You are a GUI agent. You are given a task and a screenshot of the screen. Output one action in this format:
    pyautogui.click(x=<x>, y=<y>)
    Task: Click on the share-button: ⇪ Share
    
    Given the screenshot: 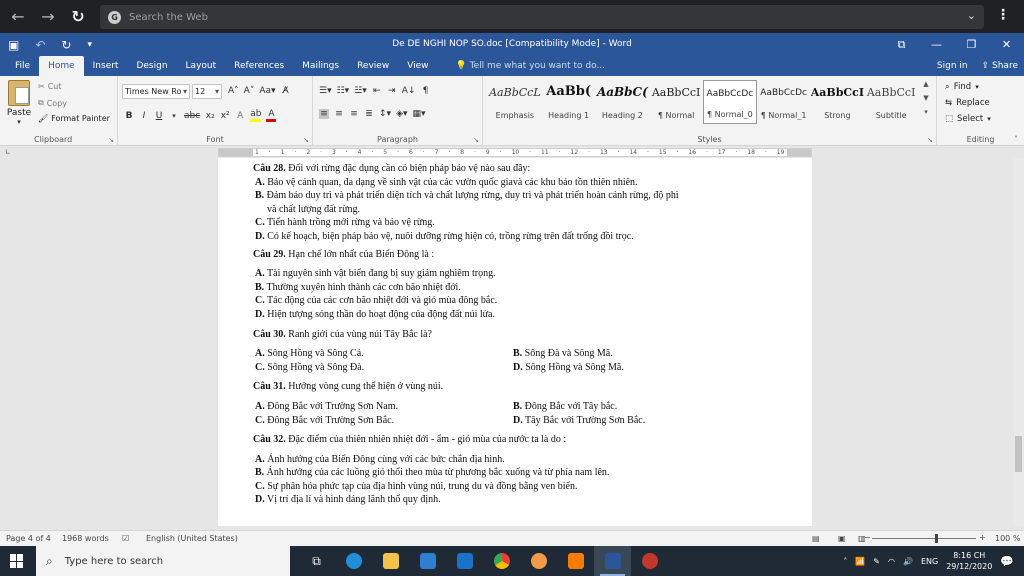 What is the action you would take?
    pyautogui.click(x=1000, y=66)
    